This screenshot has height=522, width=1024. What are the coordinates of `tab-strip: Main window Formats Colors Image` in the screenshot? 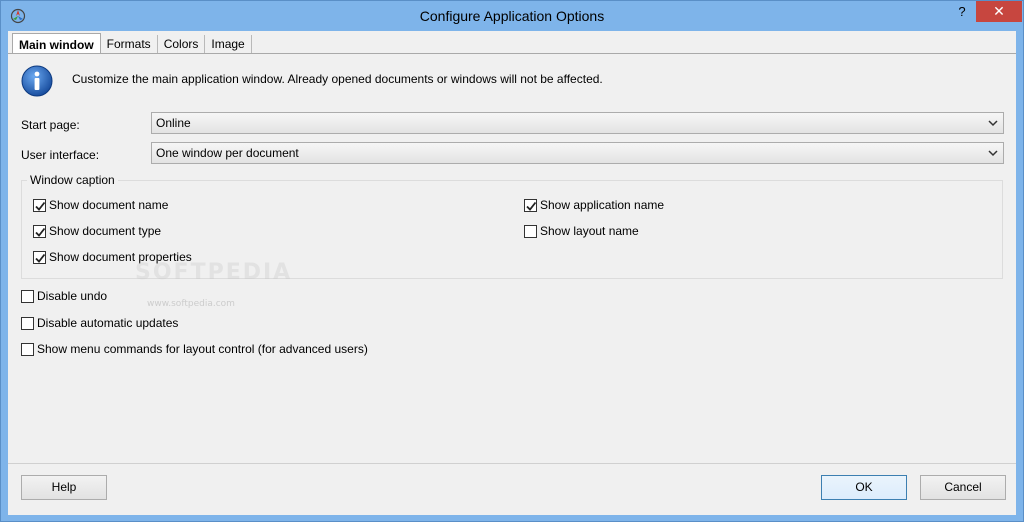 It's located at (132, 43).